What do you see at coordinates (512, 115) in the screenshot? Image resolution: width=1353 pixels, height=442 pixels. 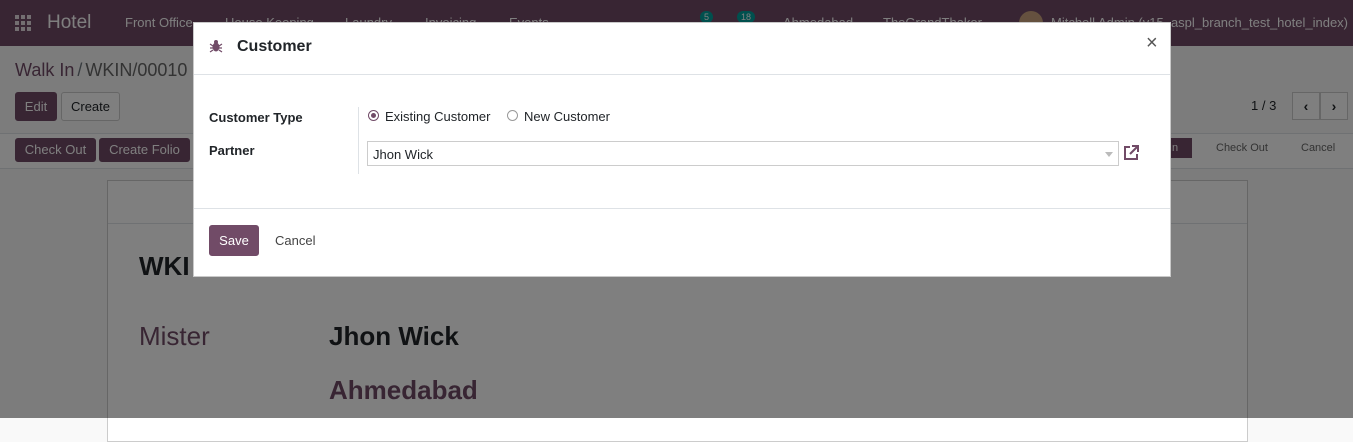 I see `new-customer-radio` at bounding box center [512, 115].